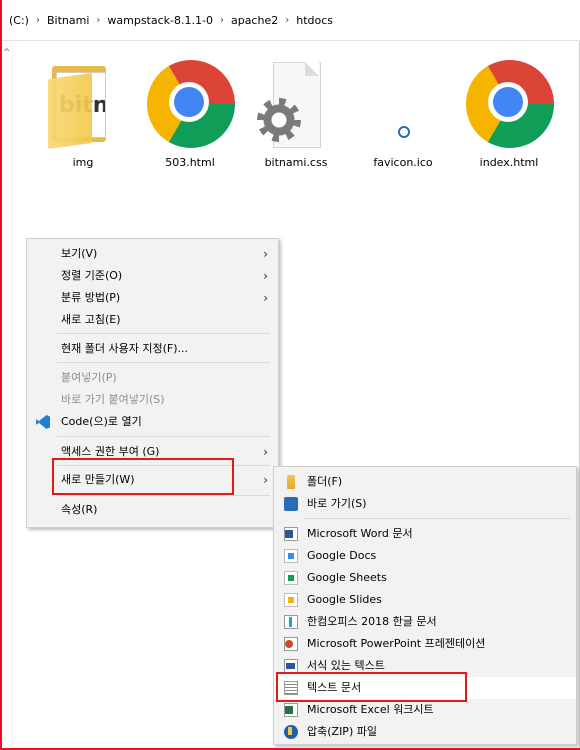 The height and width of the screenshot is (750, 580). I want to click on submenu-item-excel-worksheet: Microsoft Excel 워크시트, so click(425, 710).